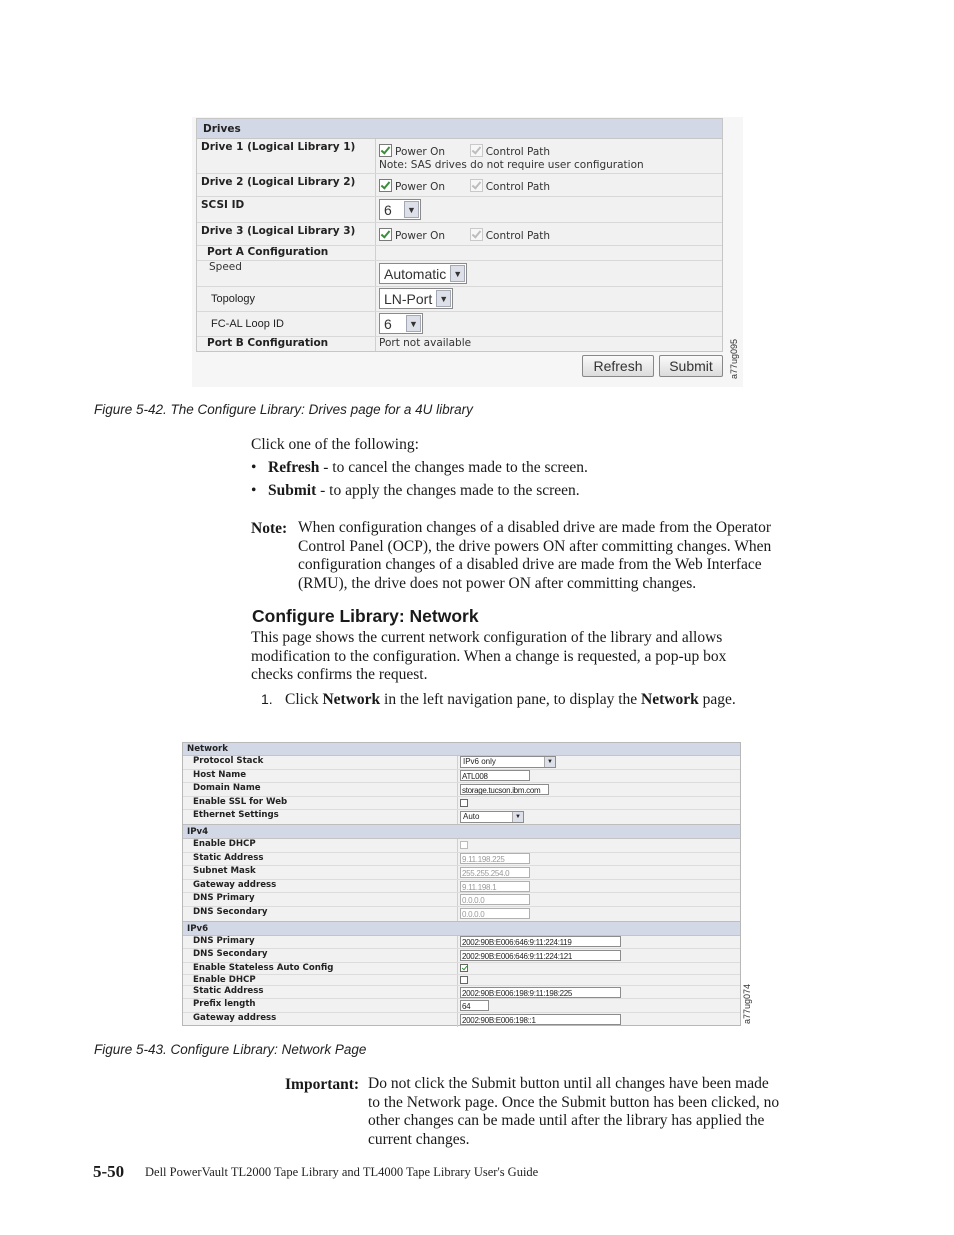 This screenshot has height=1235, width=954. What do you see at coordinates (495, 776) in the screenshot?
I see `host-name-input: ATL008` at bounding box center [495, 776].